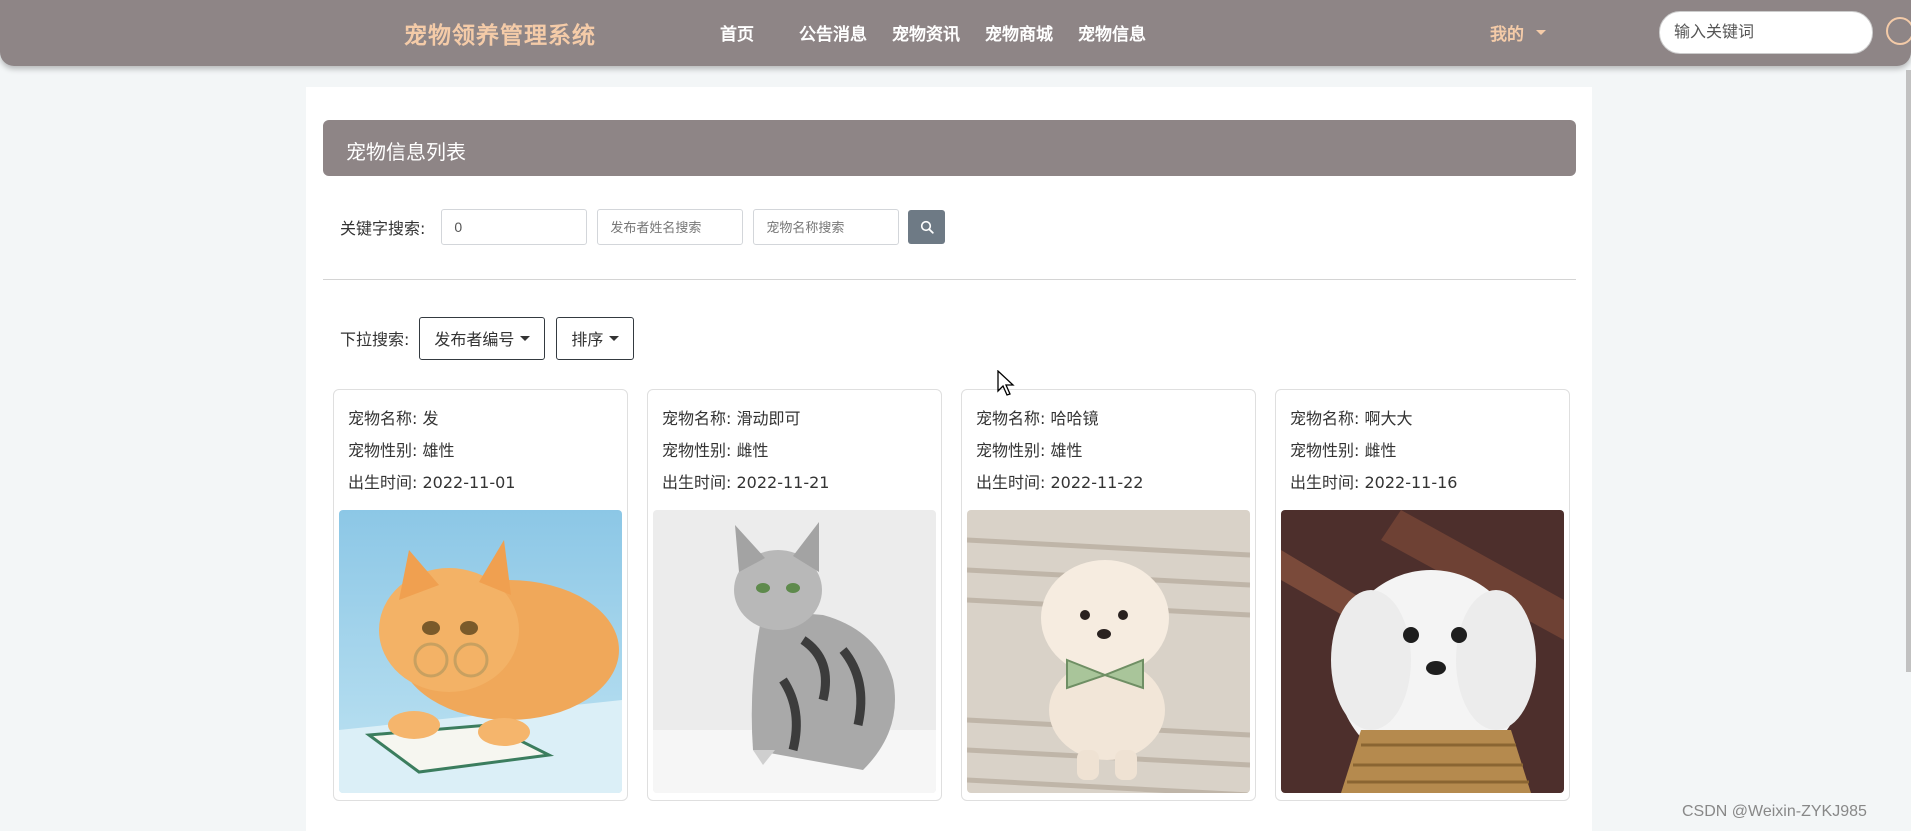 The width and height of the screenshot is (1911, 831). Describe the element at coordinates (1351, 418) in the screenshot. I see `pet-name: 宠物名称: 啊大大` at that location.